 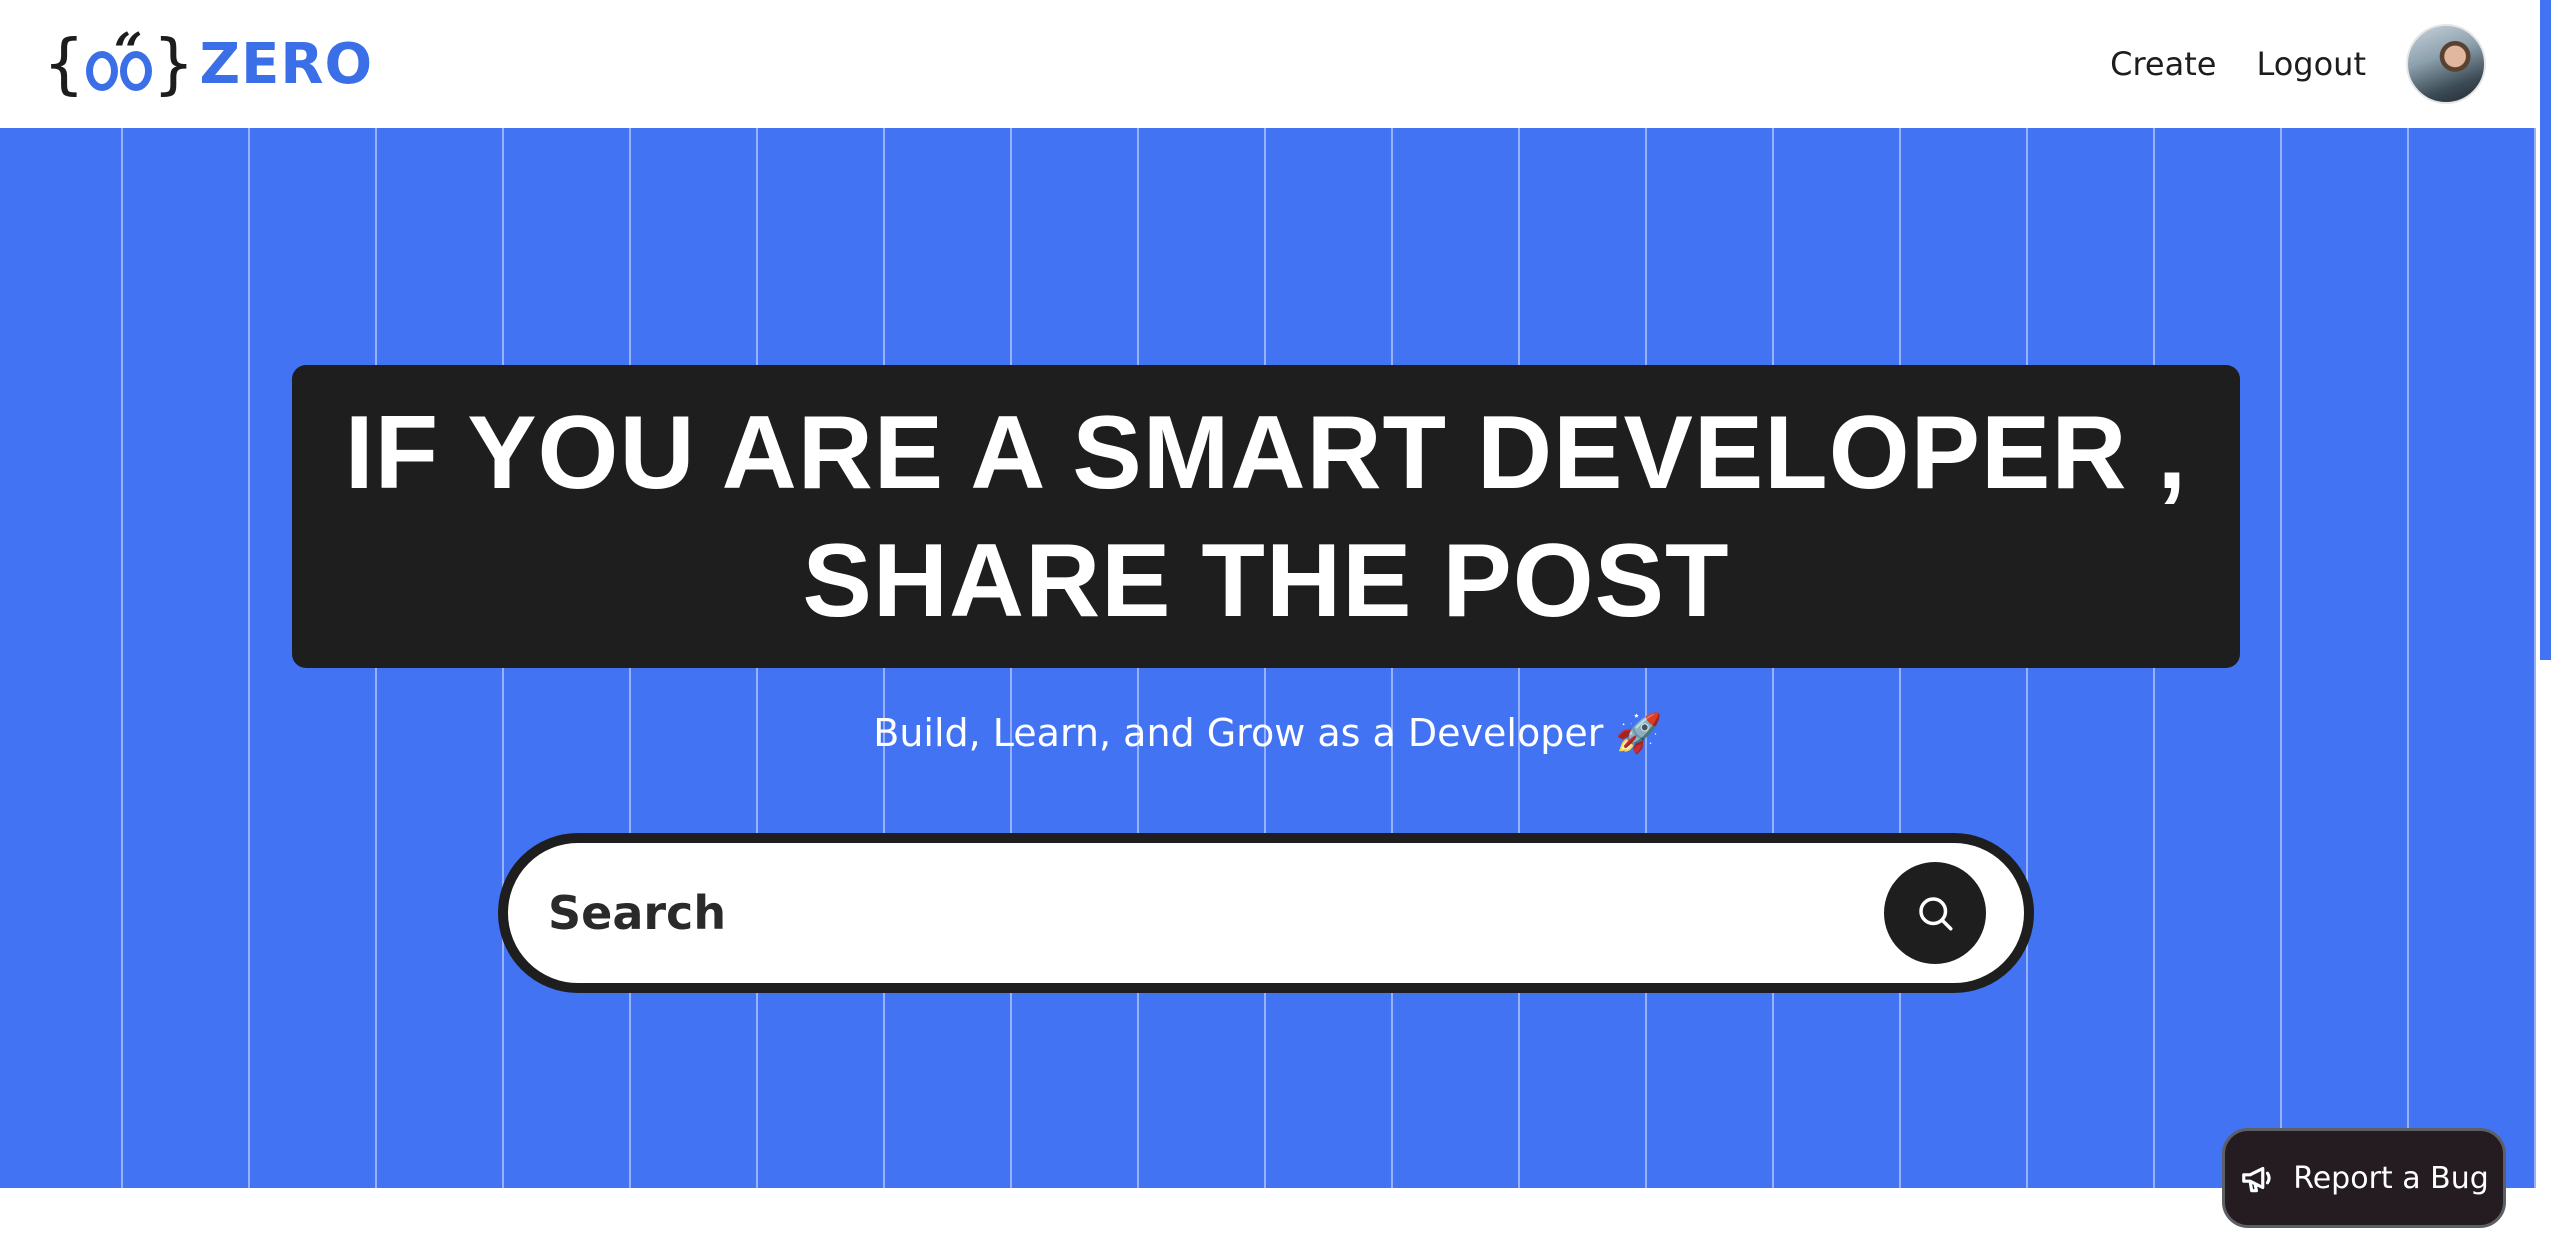 I want to click on megaphone-icon, so click(x=2256, y=1179).